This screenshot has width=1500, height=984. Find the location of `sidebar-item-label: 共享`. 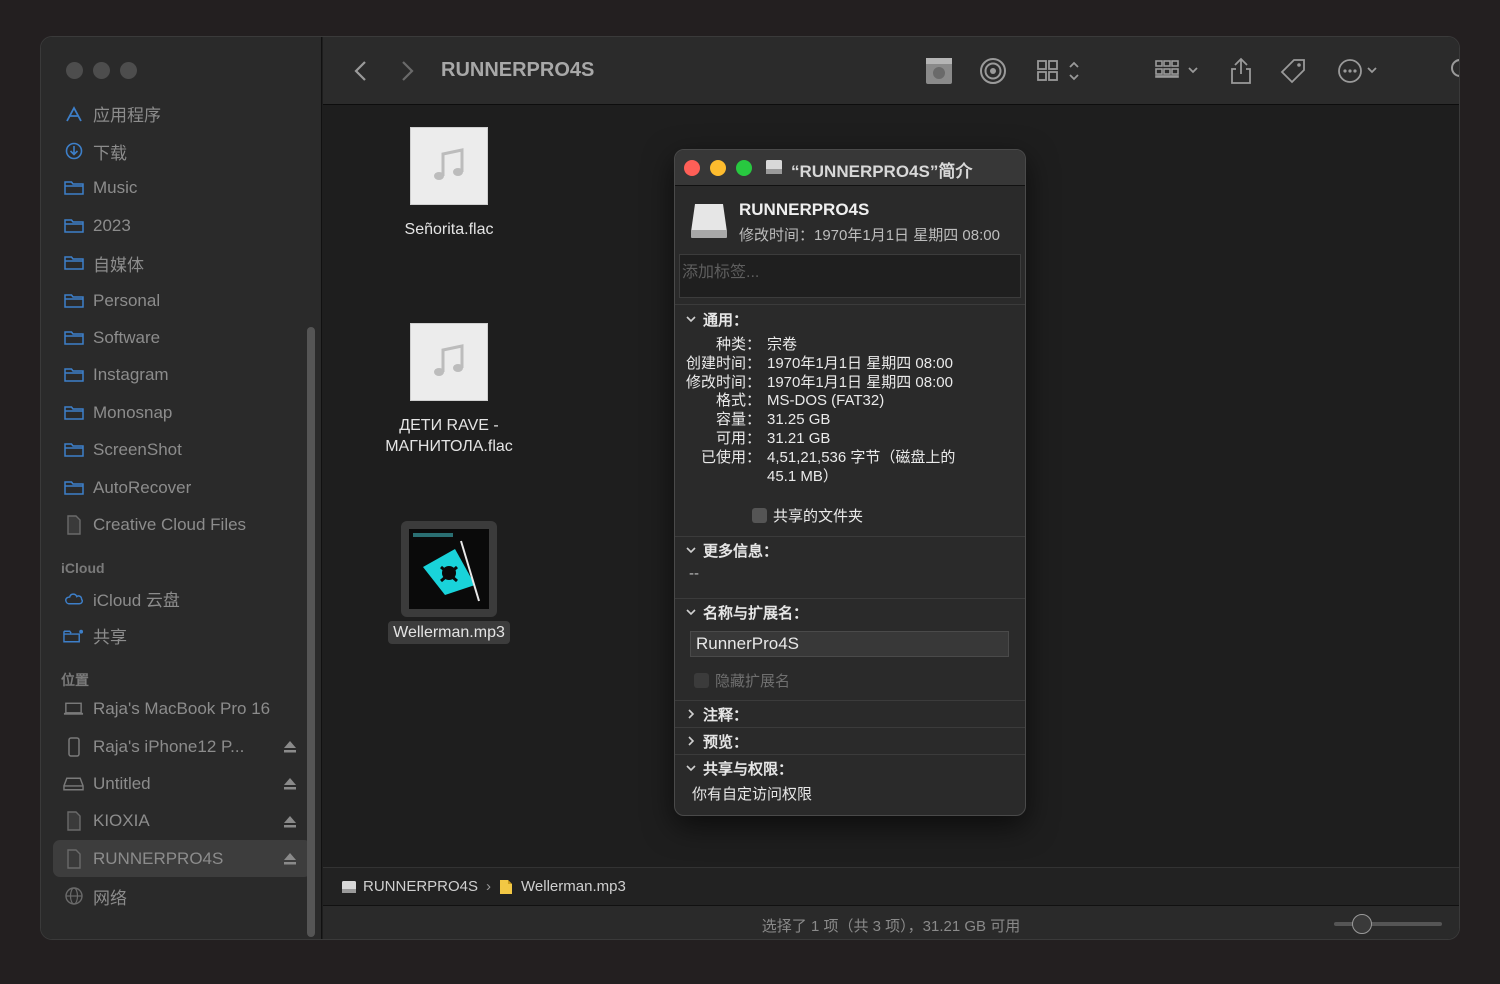

sidebar-item-label: 共享 is located at coordinates (110, 638).